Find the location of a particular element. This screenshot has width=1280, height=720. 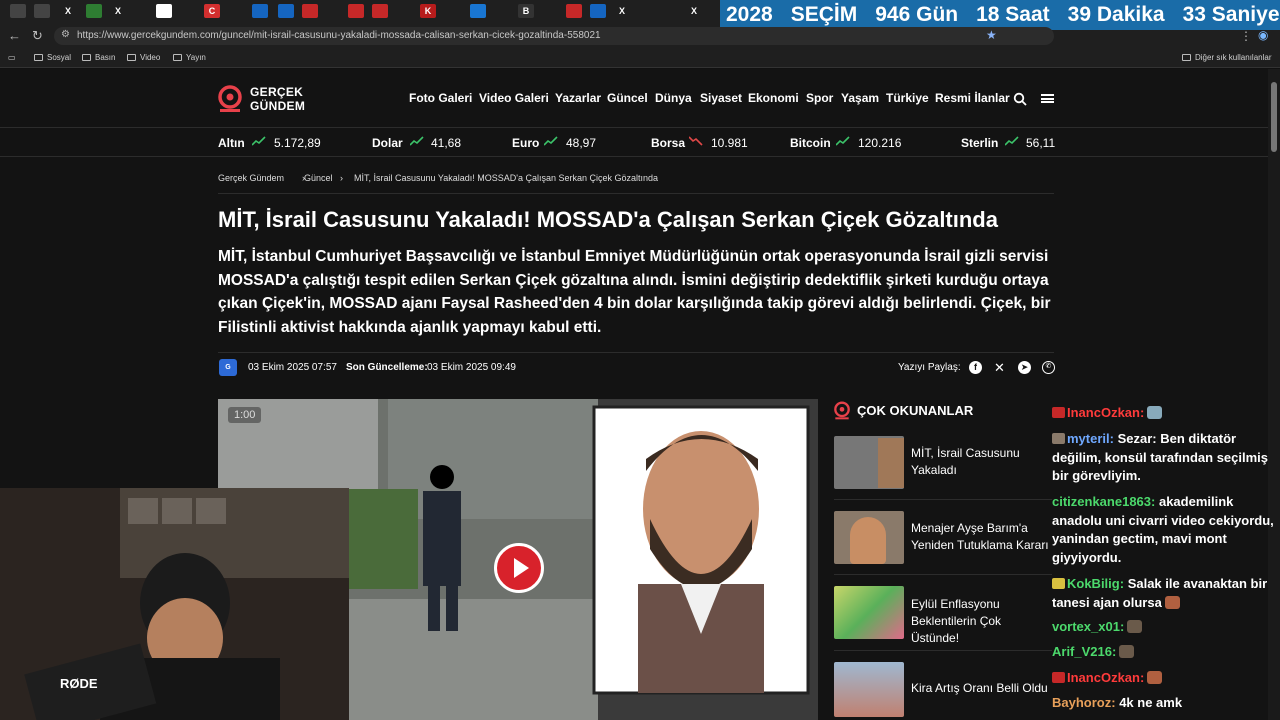

nav-dunya: Dünya is located at coordinates (673, 98).